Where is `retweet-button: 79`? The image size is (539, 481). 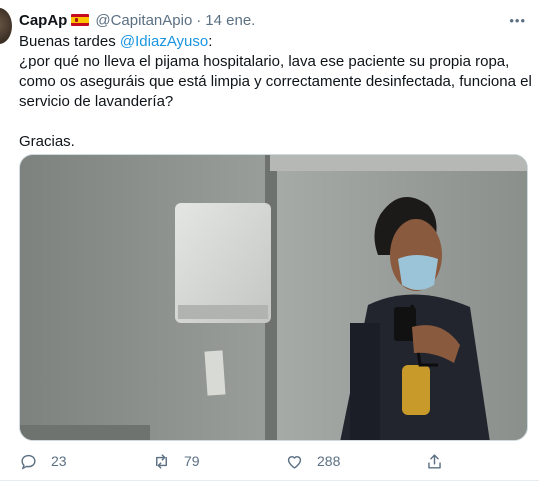
retweet-button: 79 is located at coordinates (176, 461).